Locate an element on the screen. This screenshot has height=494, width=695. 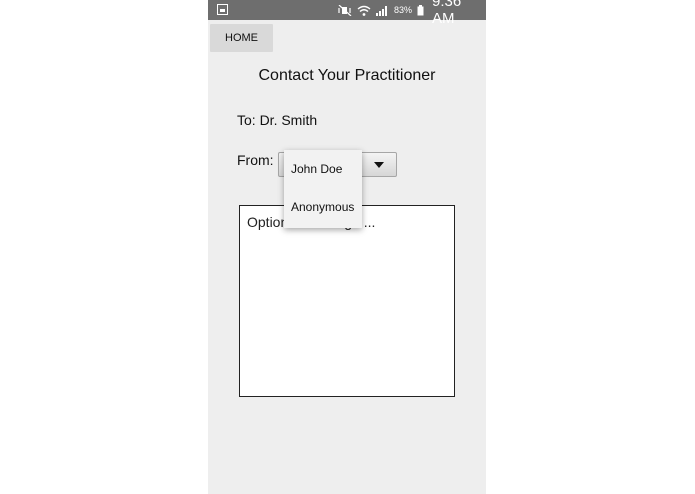
recipient-label: To: Dr. Smith is located at coordinates (277, 120).